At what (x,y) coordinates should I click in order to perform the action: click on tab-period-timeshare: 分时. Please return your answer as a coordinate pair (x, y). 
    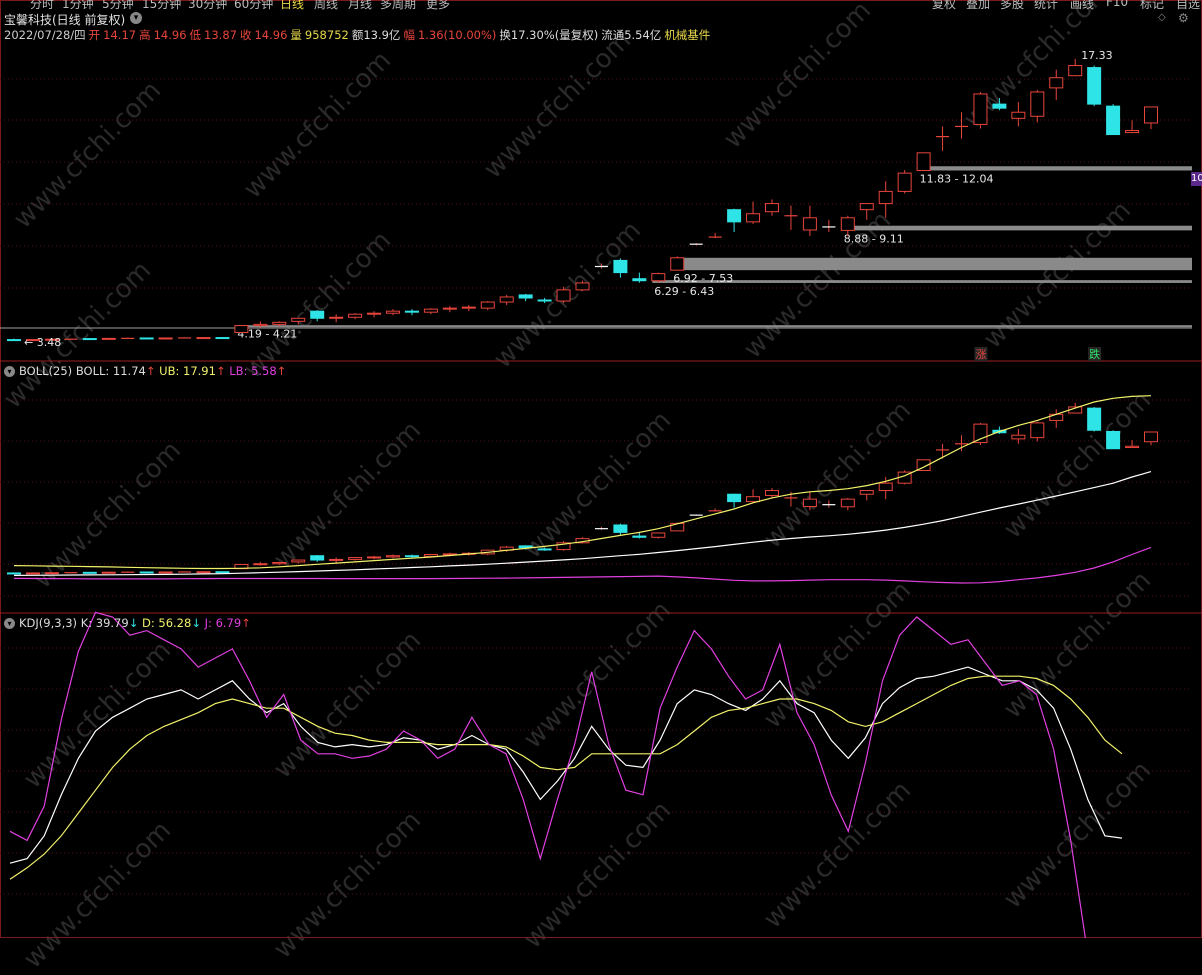
    Looking at the image, I should click on (42, 5).